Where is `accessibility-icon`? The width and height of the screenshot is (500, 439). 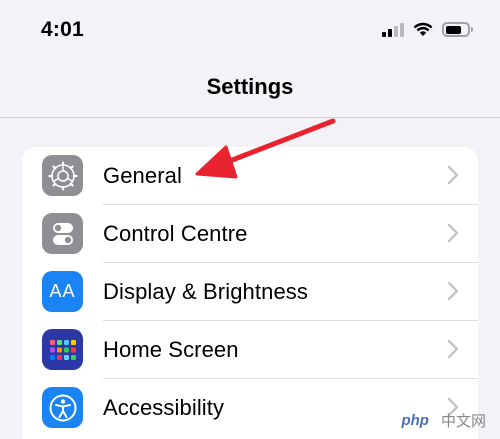 accessibility-icon is located at coordinates (62, 407).